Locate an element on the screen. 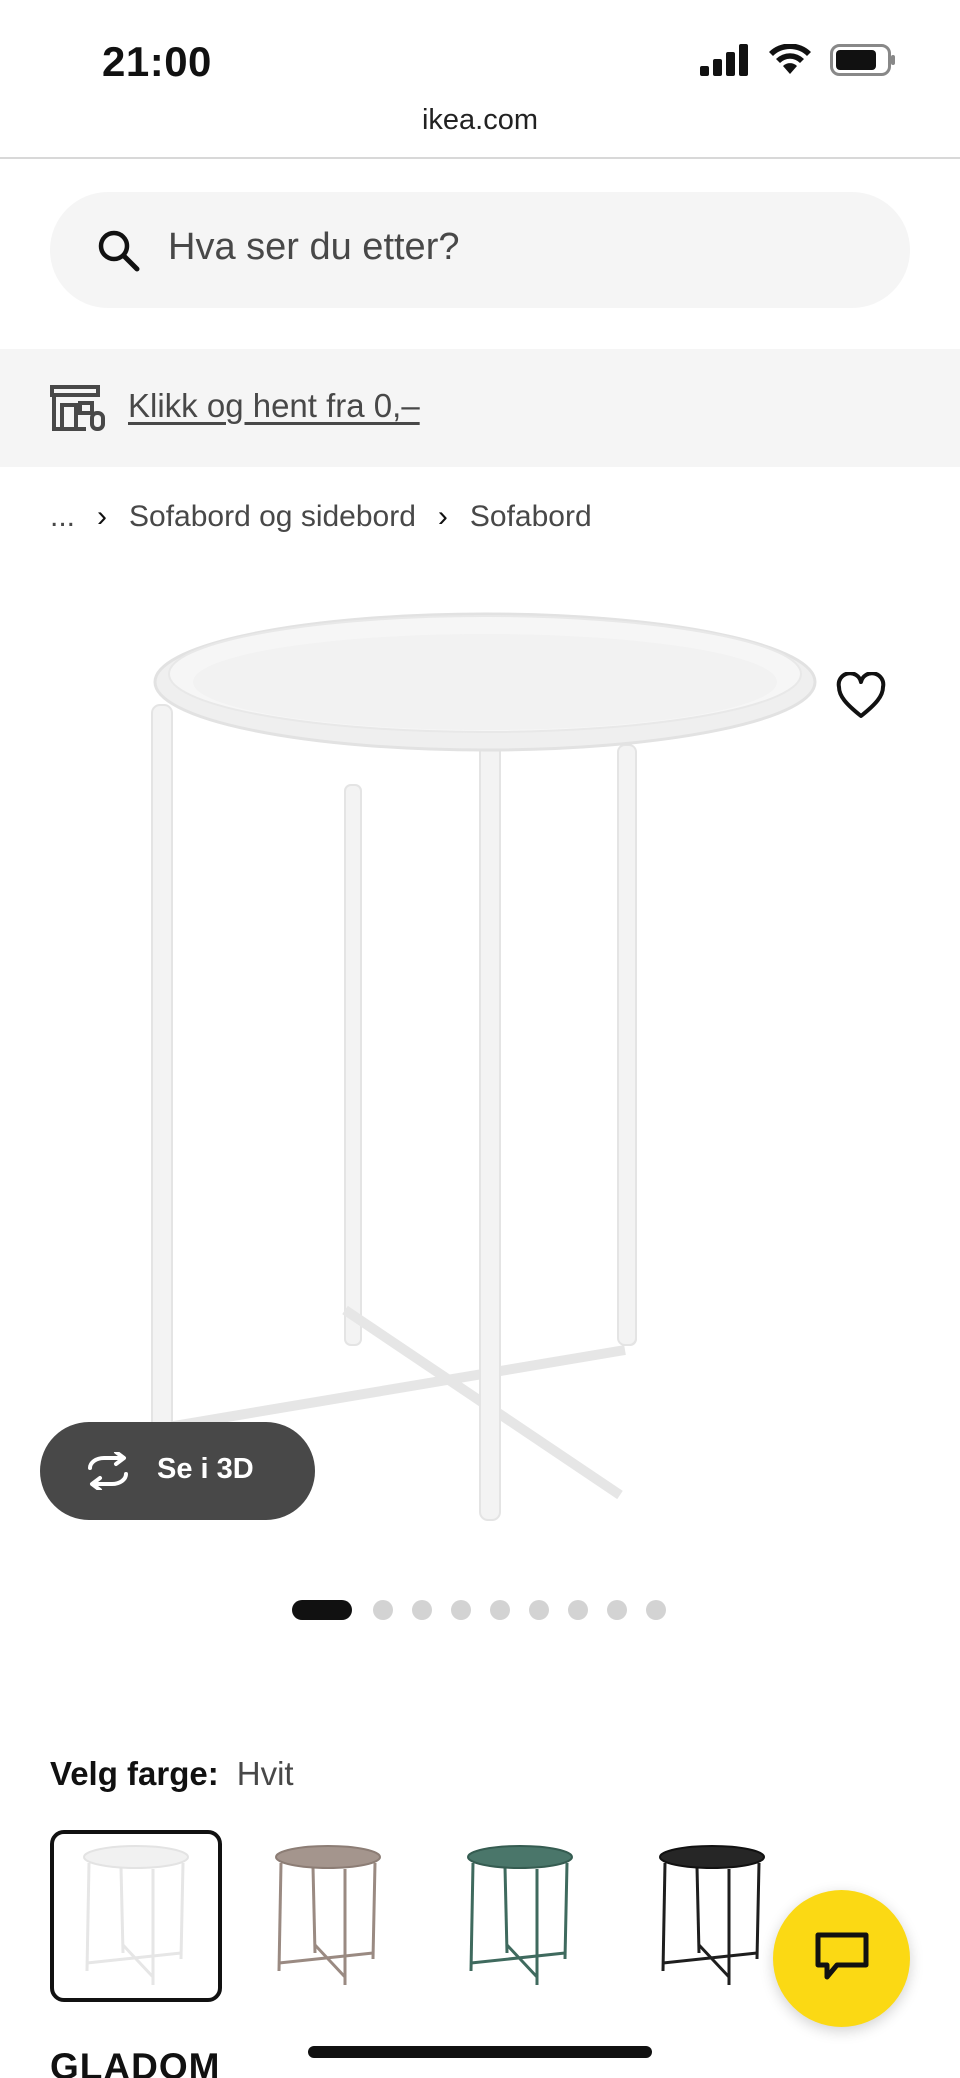 This screenshot has width=960, height=2078. browser-url: ikea.com is located at coordinates (480, 120).